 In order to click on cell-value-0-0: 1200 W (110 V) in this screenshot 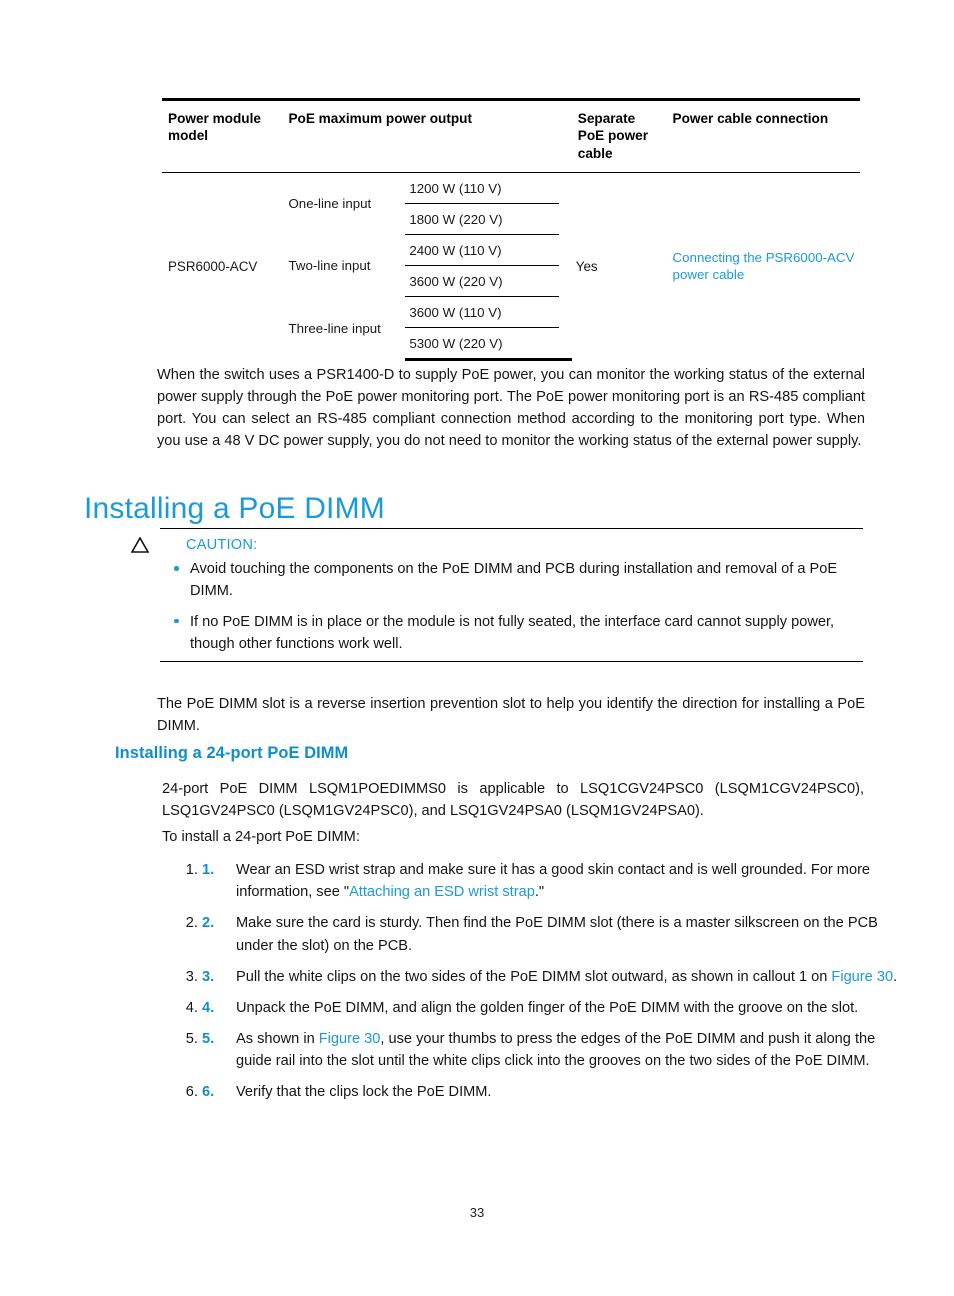, I will do `click(482, 188)`.